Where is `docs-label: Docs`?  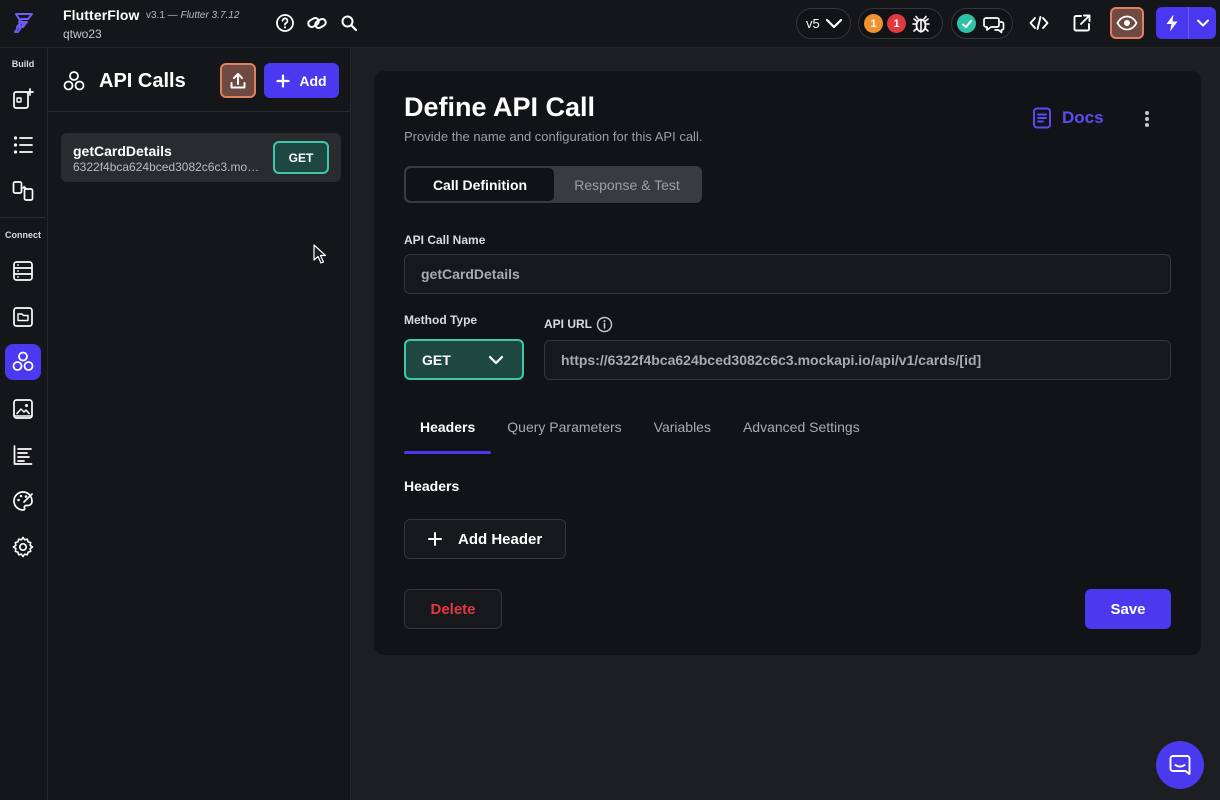 docs-label: Docs is located at coordinates (1083, 117).